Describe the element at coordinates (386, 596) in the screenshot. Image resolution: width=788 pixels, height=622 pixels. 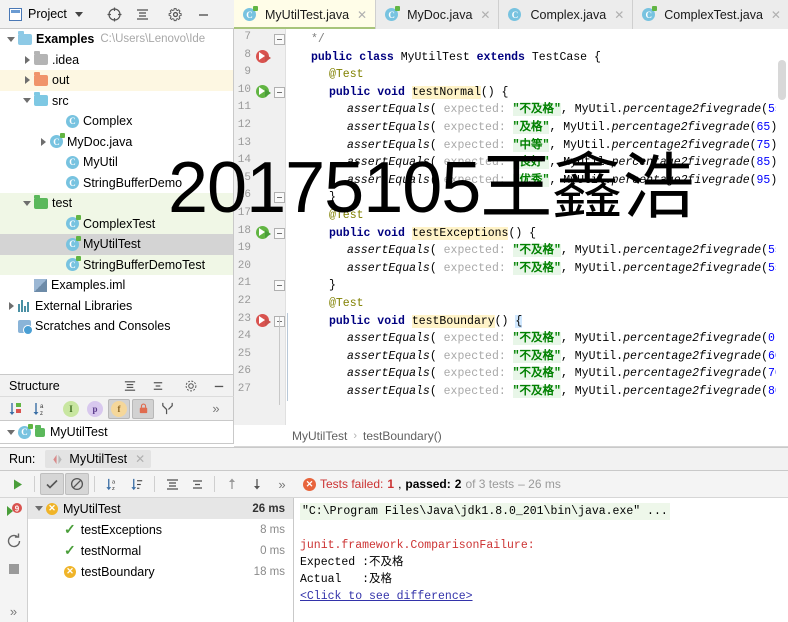
I see `see-difference-link: <Click to see difference>` at that location.